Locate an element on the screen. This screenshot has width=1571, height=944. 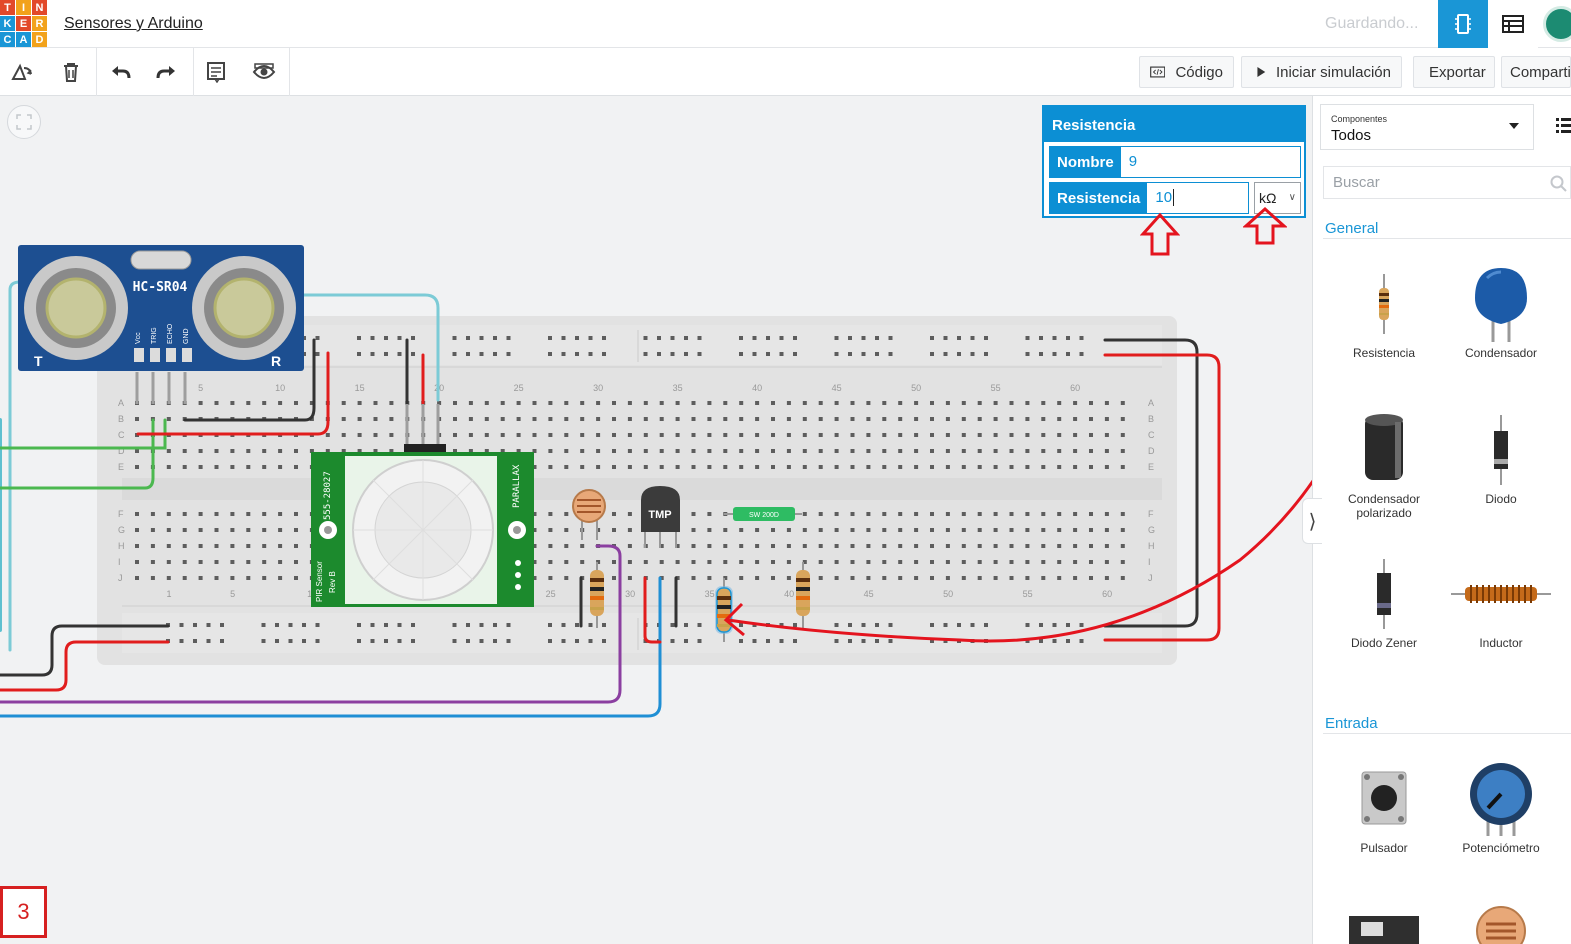
project-title: Sensores y Arduino is located at coordinates (133, 24).